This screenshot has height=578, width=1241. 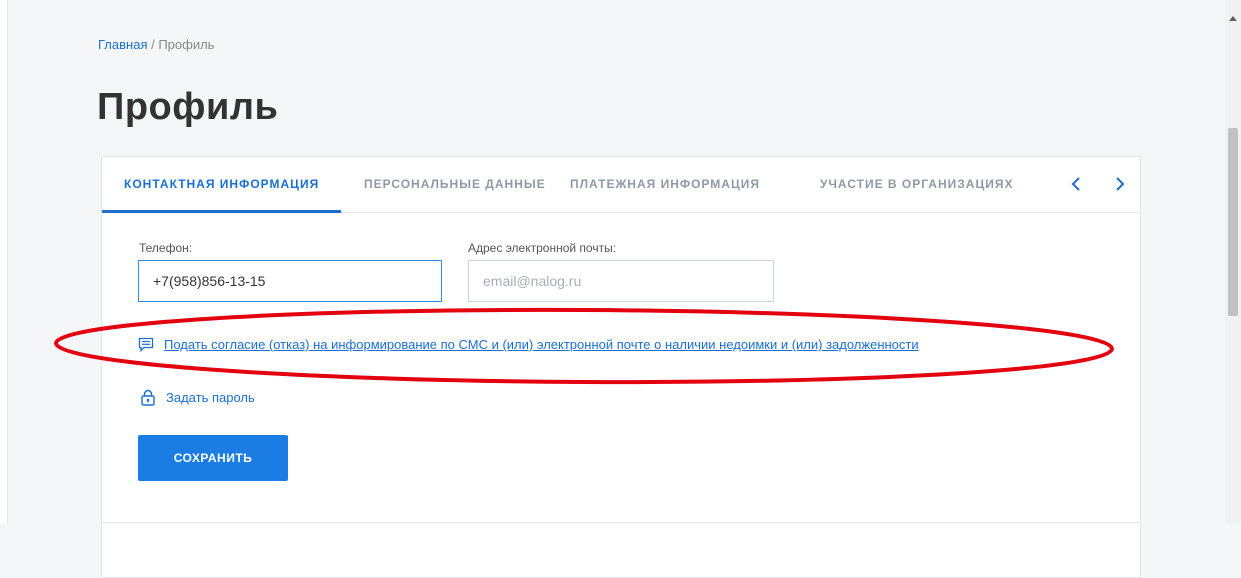 I want to click on breadcrumb-current: Профиль, so click(x=186, y=44).